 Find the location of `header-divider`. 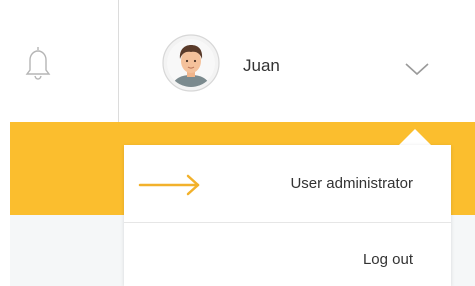

header-divider is located at coordinates (118, 61).